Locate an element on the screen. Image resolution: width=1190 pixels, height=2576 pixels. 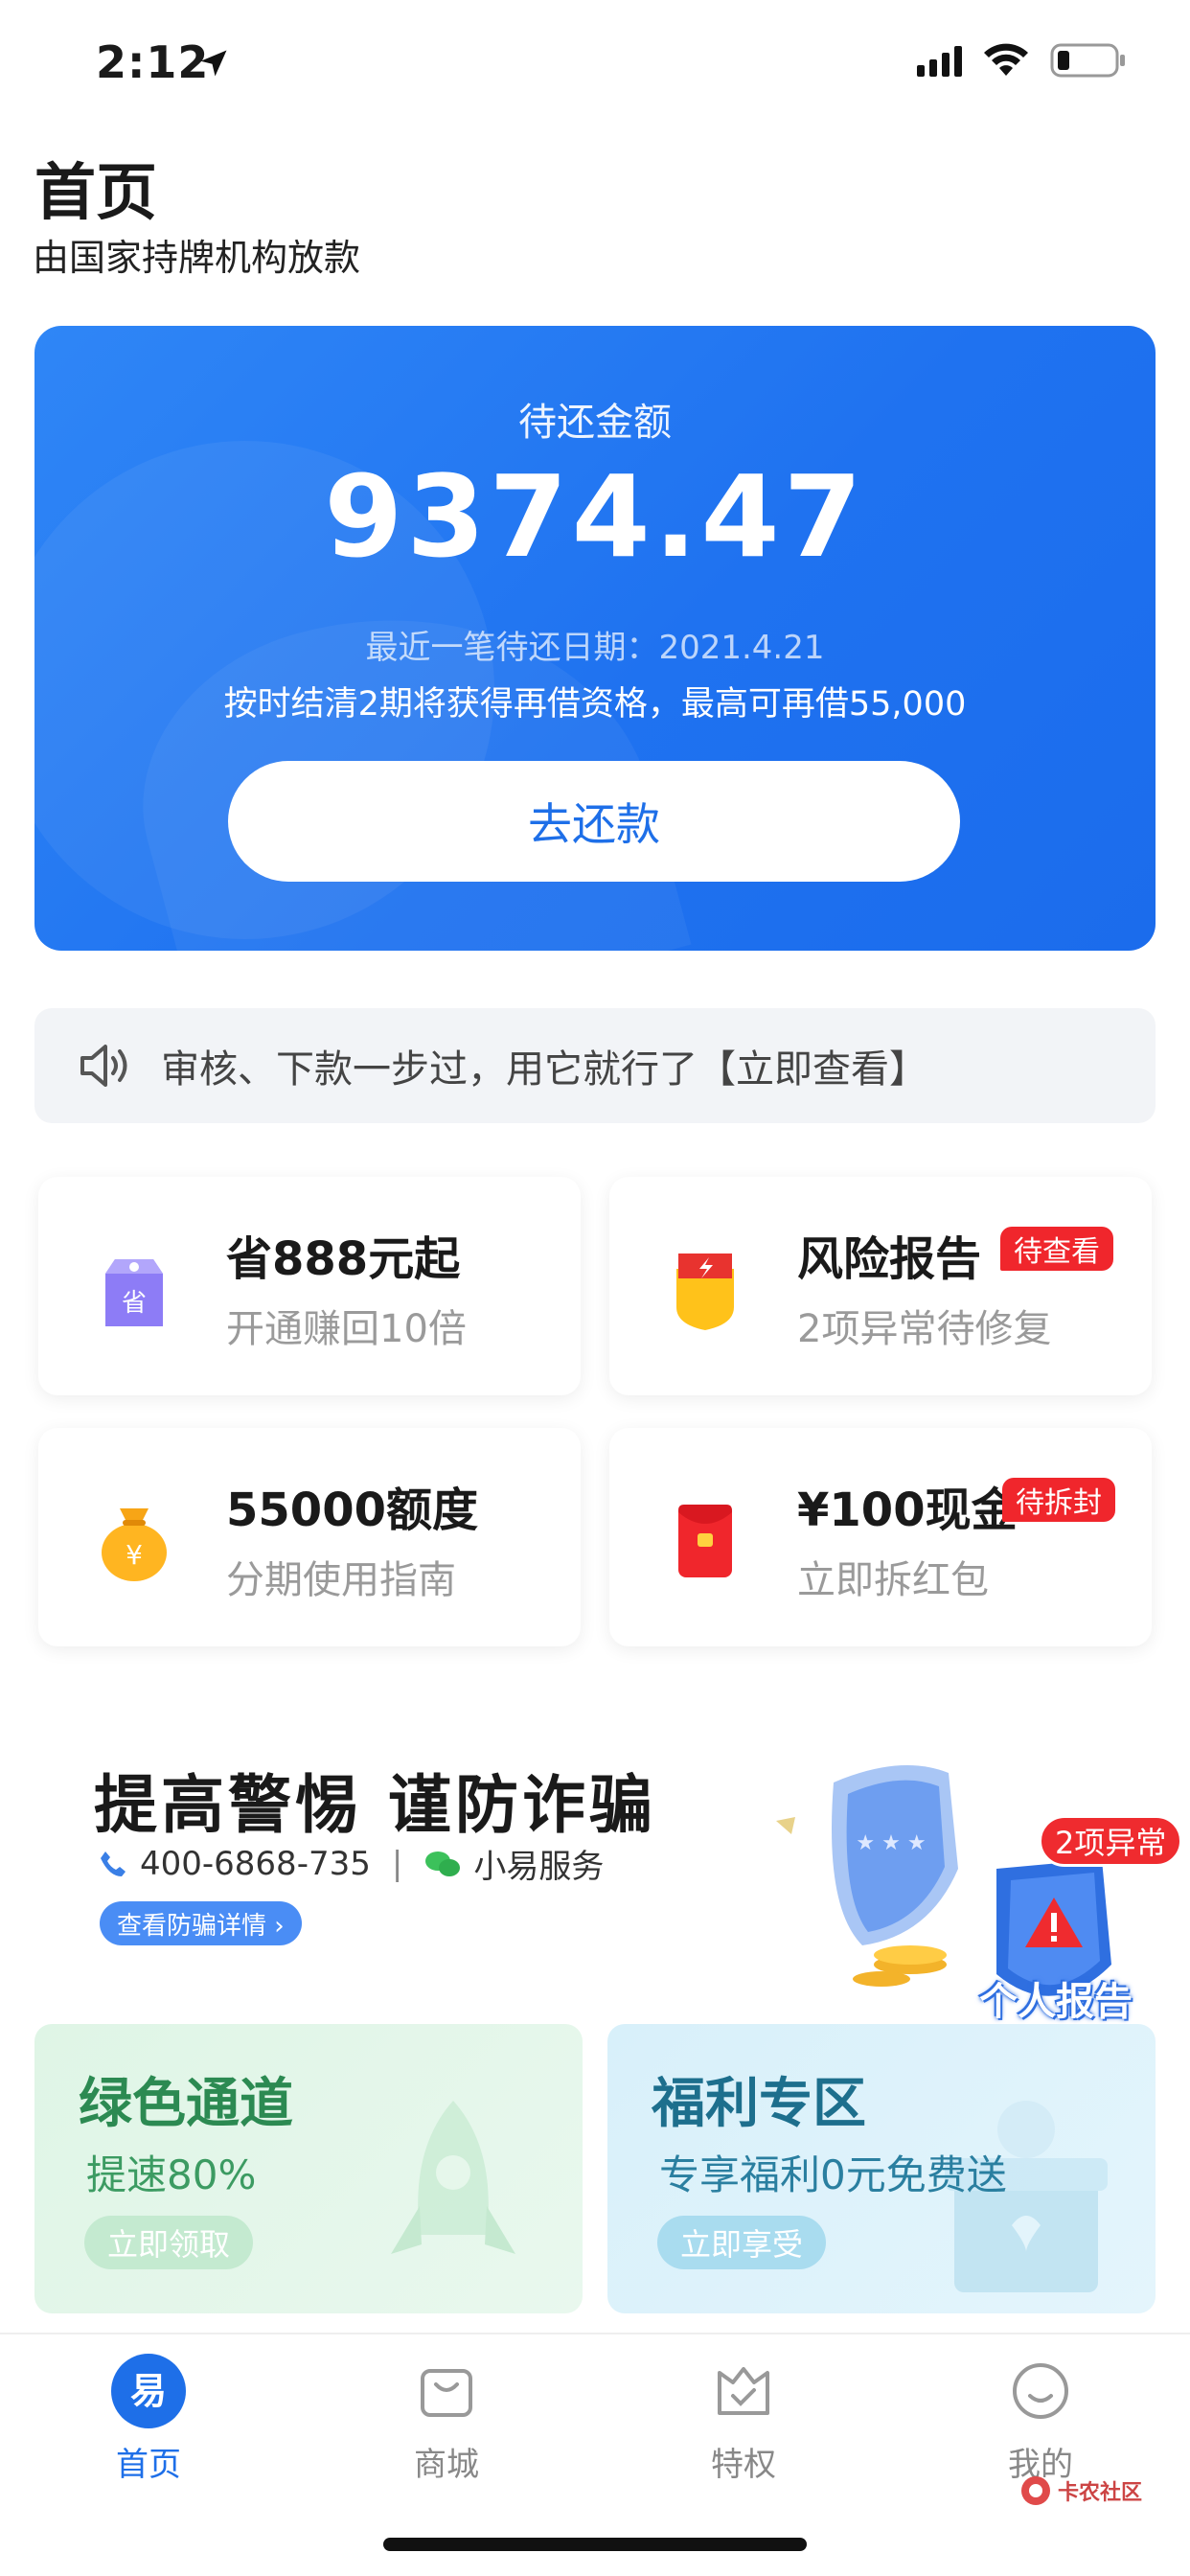
personal-report-link: 个人报告 is located at coordinates (1056, 1998).